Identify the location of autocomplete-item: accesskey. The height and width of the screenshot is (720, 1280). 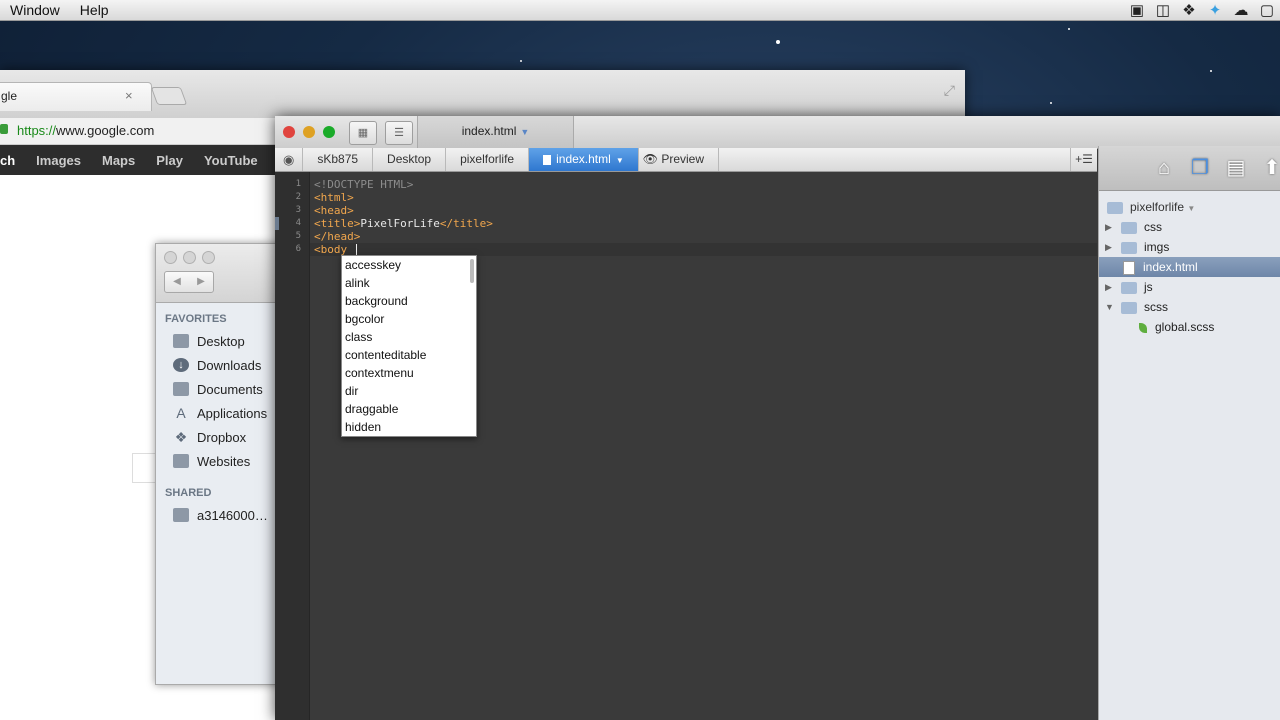
(409, 265).